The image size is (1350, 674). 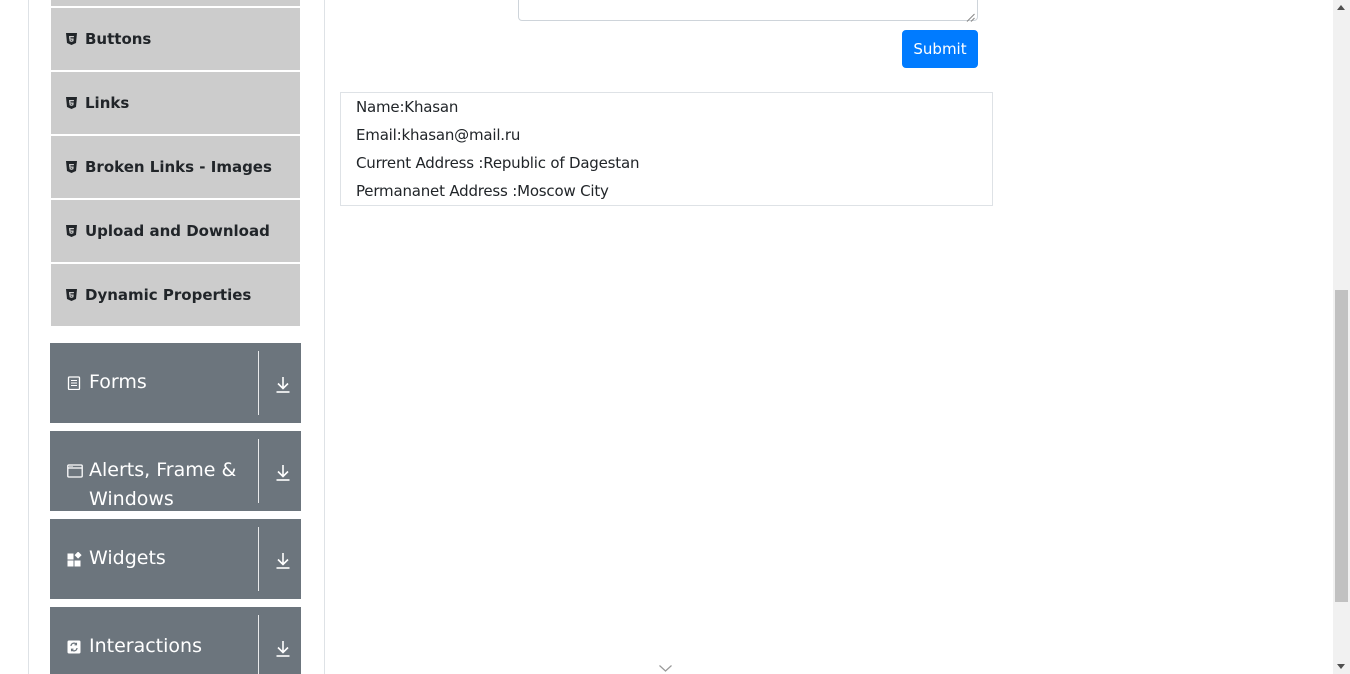 I want to click on sidebar-item-label: Broken Links - Images, so click(x=178, y=167).